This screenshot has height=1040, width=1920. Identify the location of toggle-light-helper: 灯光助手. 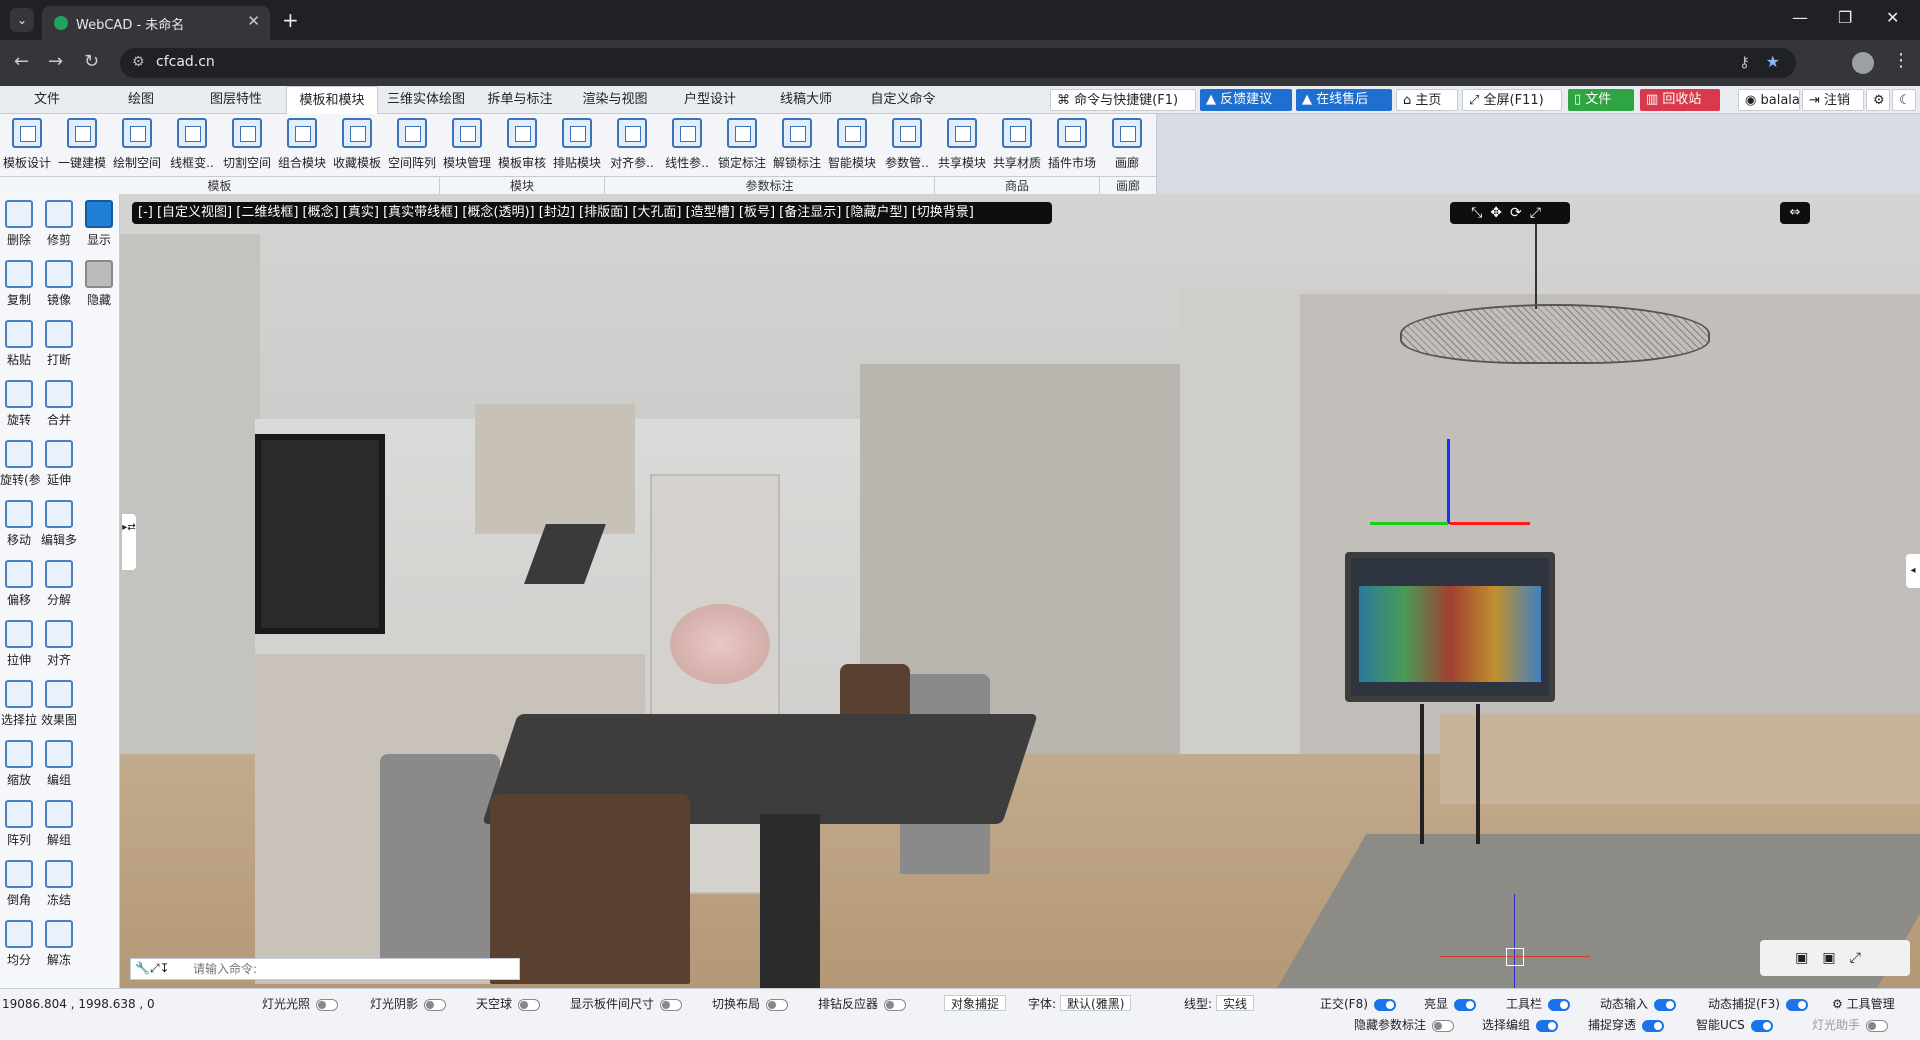
(1850, 1024).